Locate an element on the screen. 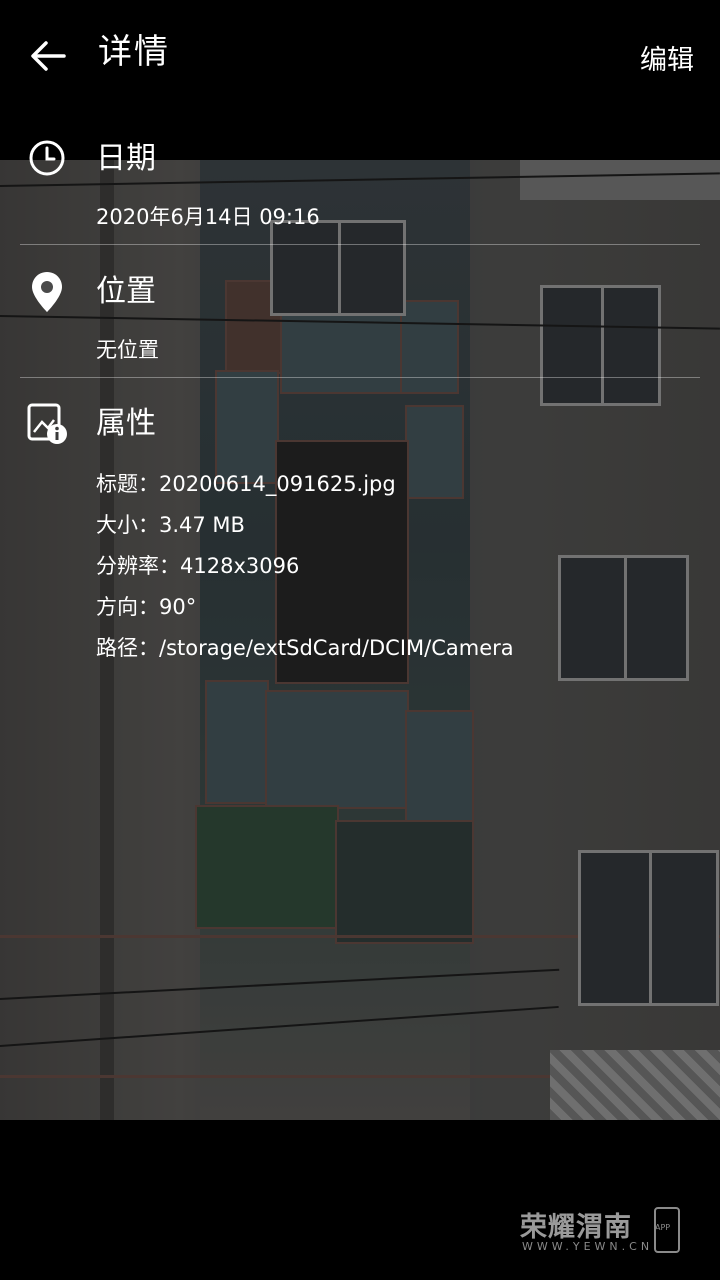 The width and height of the screenshot is (720, 1280). back-button is located at coordinates (50, 56).